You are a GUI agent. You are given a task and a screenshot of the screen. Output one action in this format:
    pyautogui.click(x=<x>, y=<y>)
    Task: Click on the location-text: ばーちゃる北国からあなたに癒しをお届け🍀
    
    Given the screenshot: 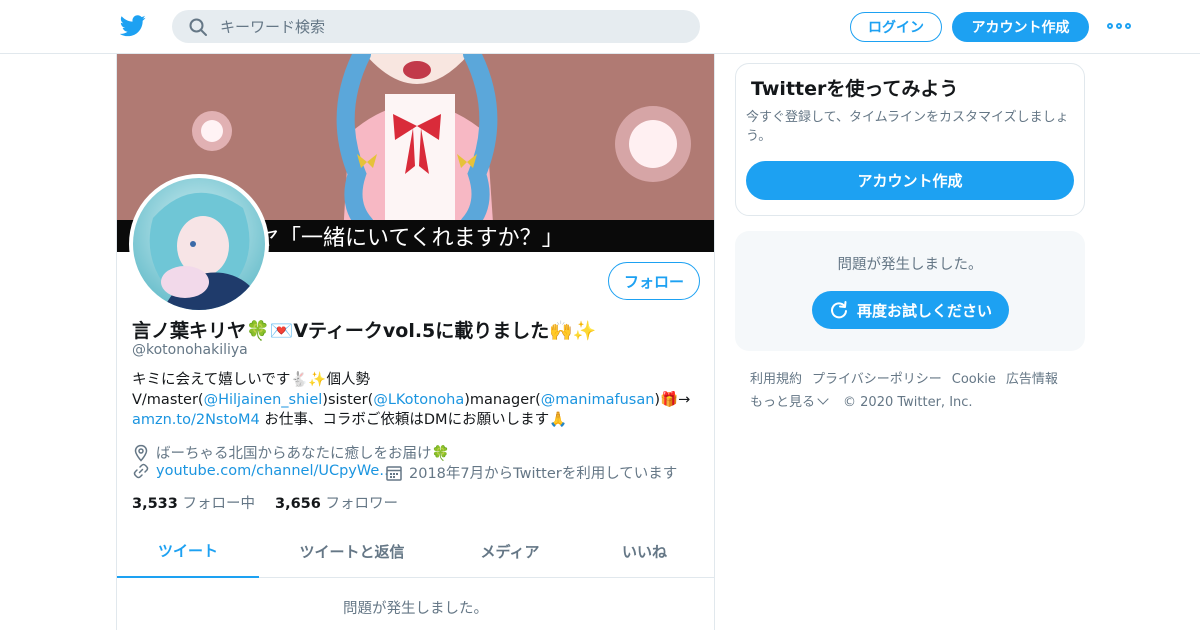 What is the action you would take?
    pyautogui.click(x=303, y=454)
    